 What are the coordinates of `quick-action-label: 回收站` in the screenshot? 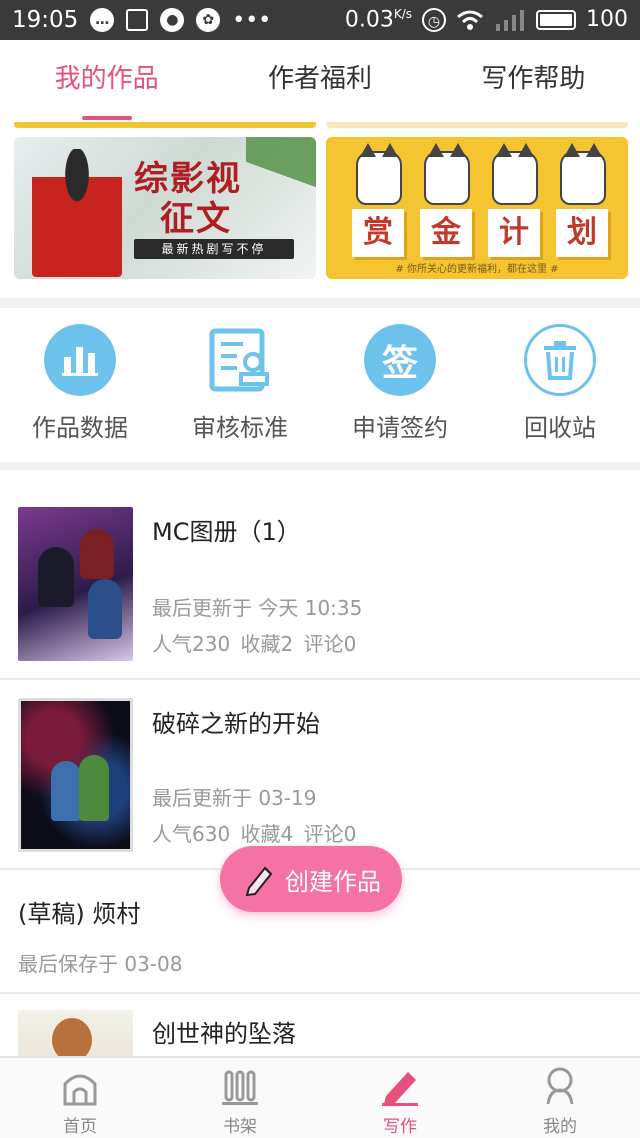 It's located at (560, 428).